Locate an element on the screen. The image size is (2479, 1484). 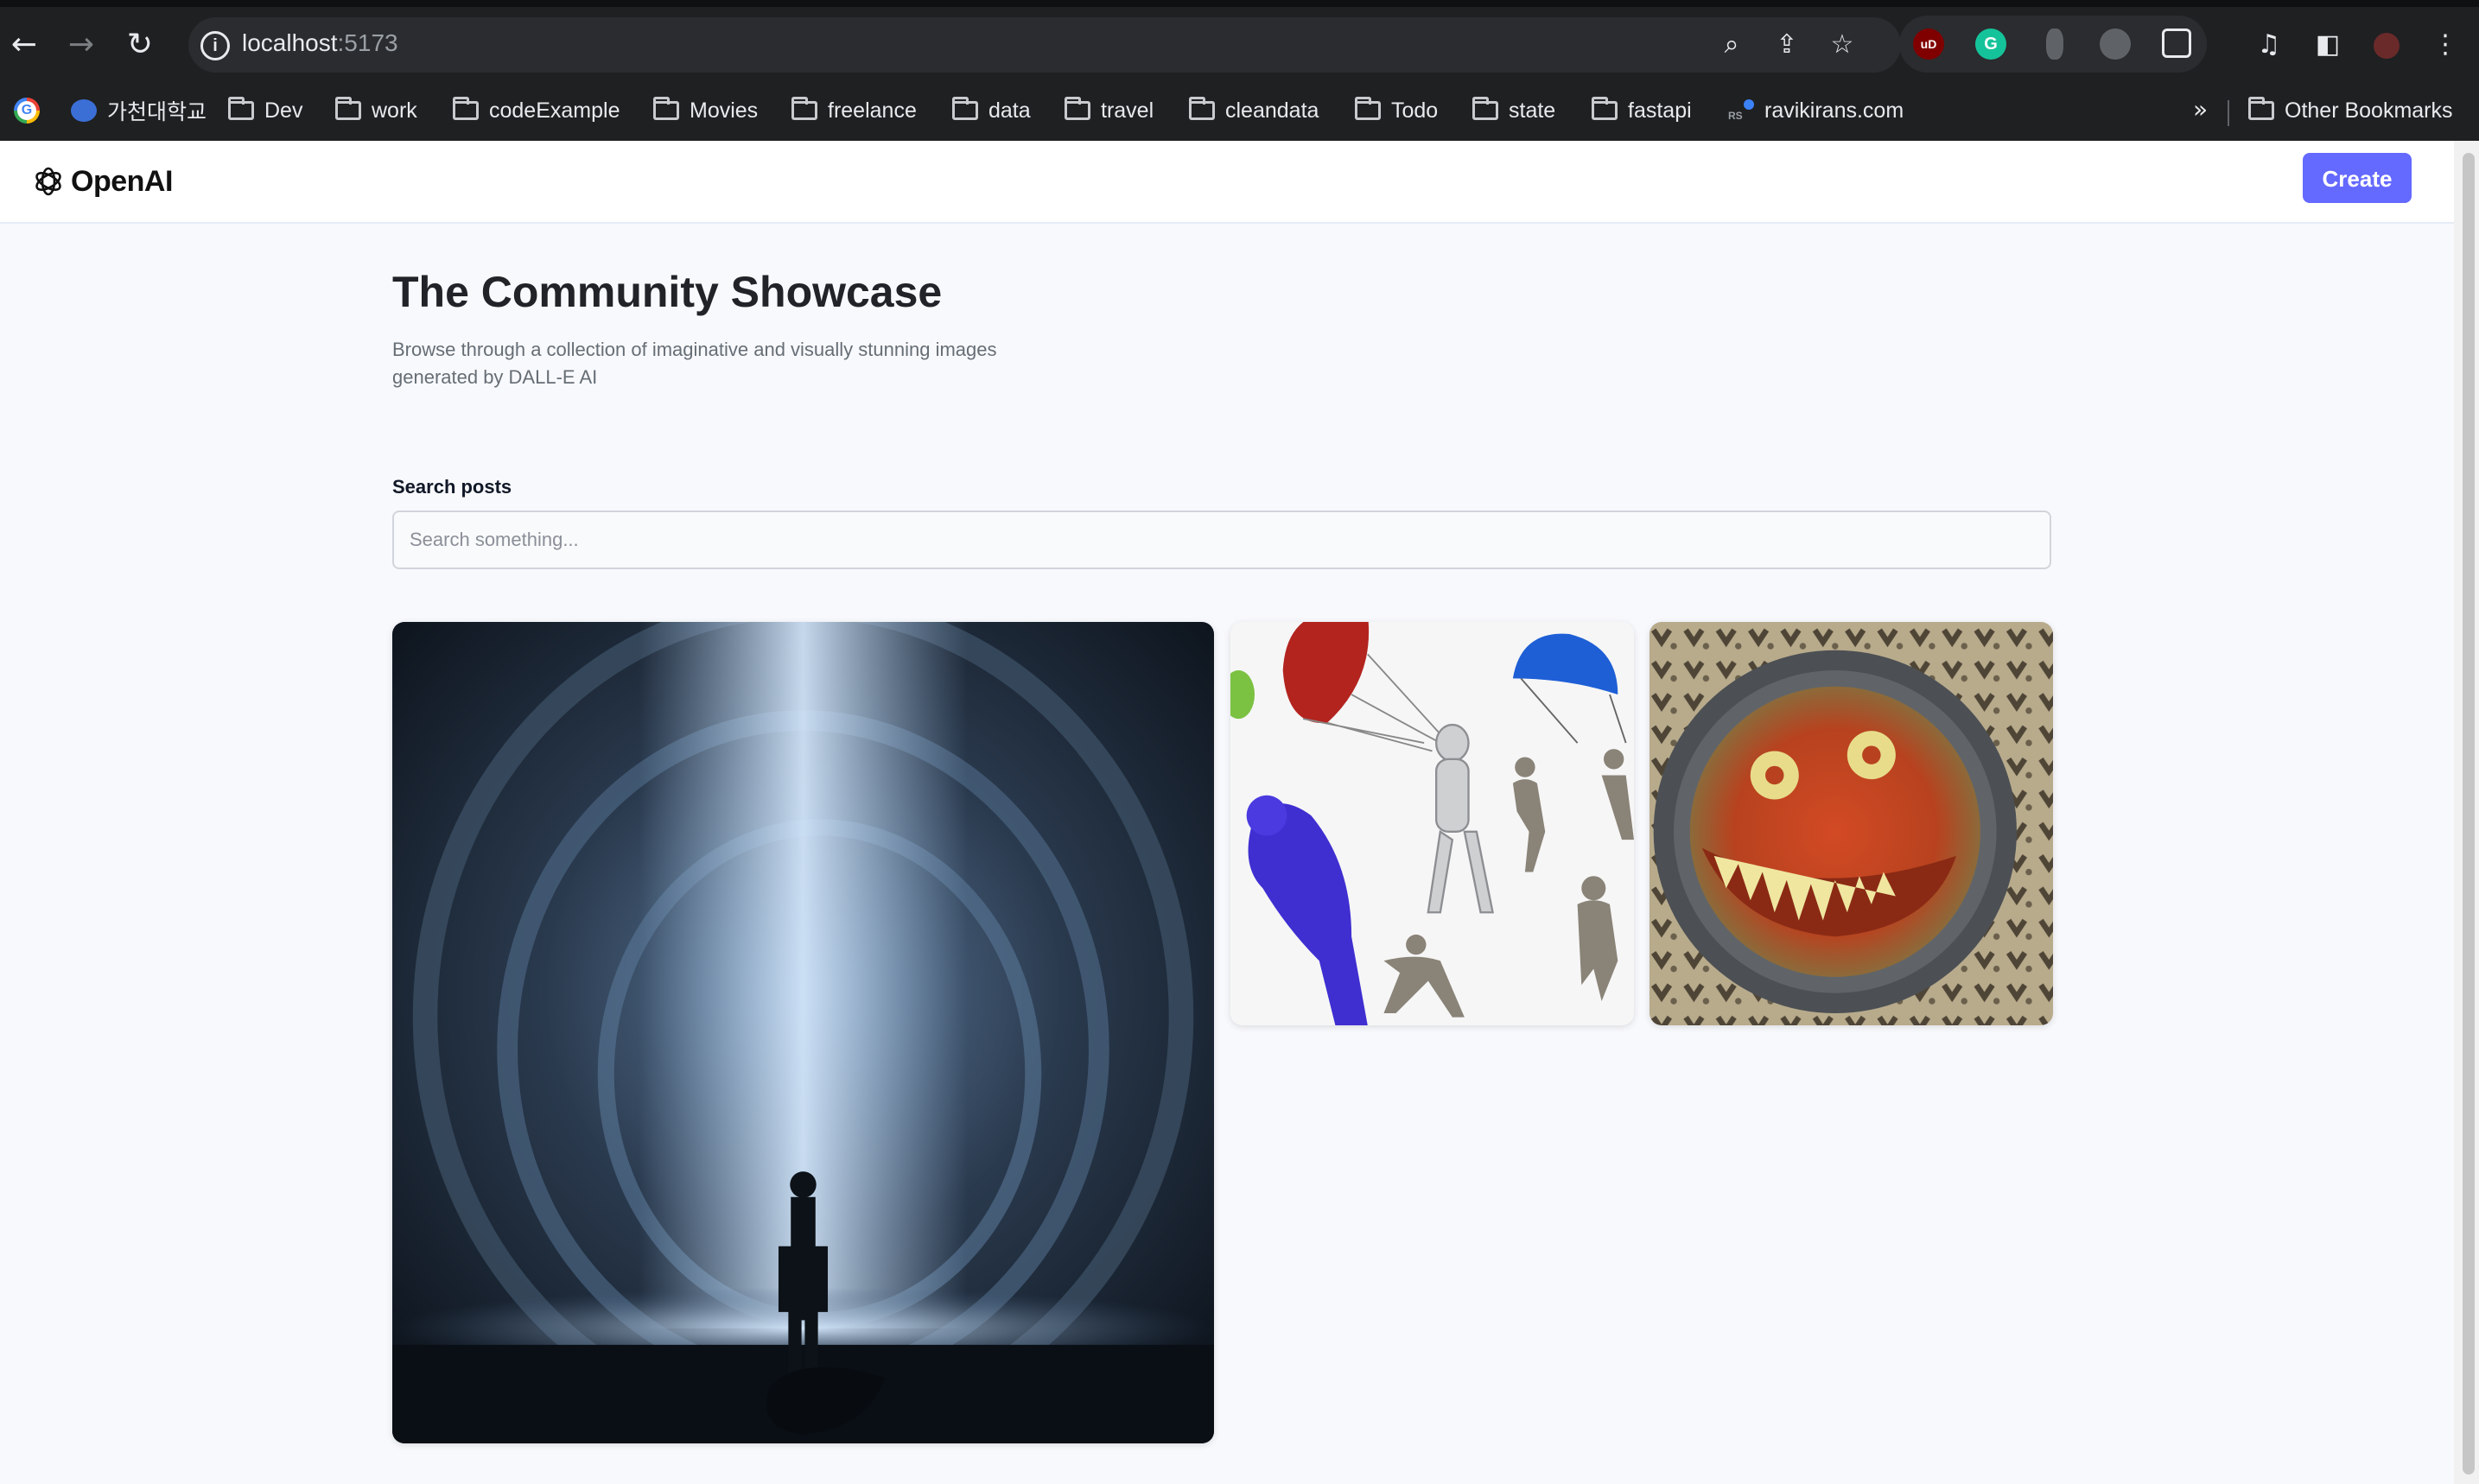
bookmark-label: freelance is located at coordinates (872, 110).